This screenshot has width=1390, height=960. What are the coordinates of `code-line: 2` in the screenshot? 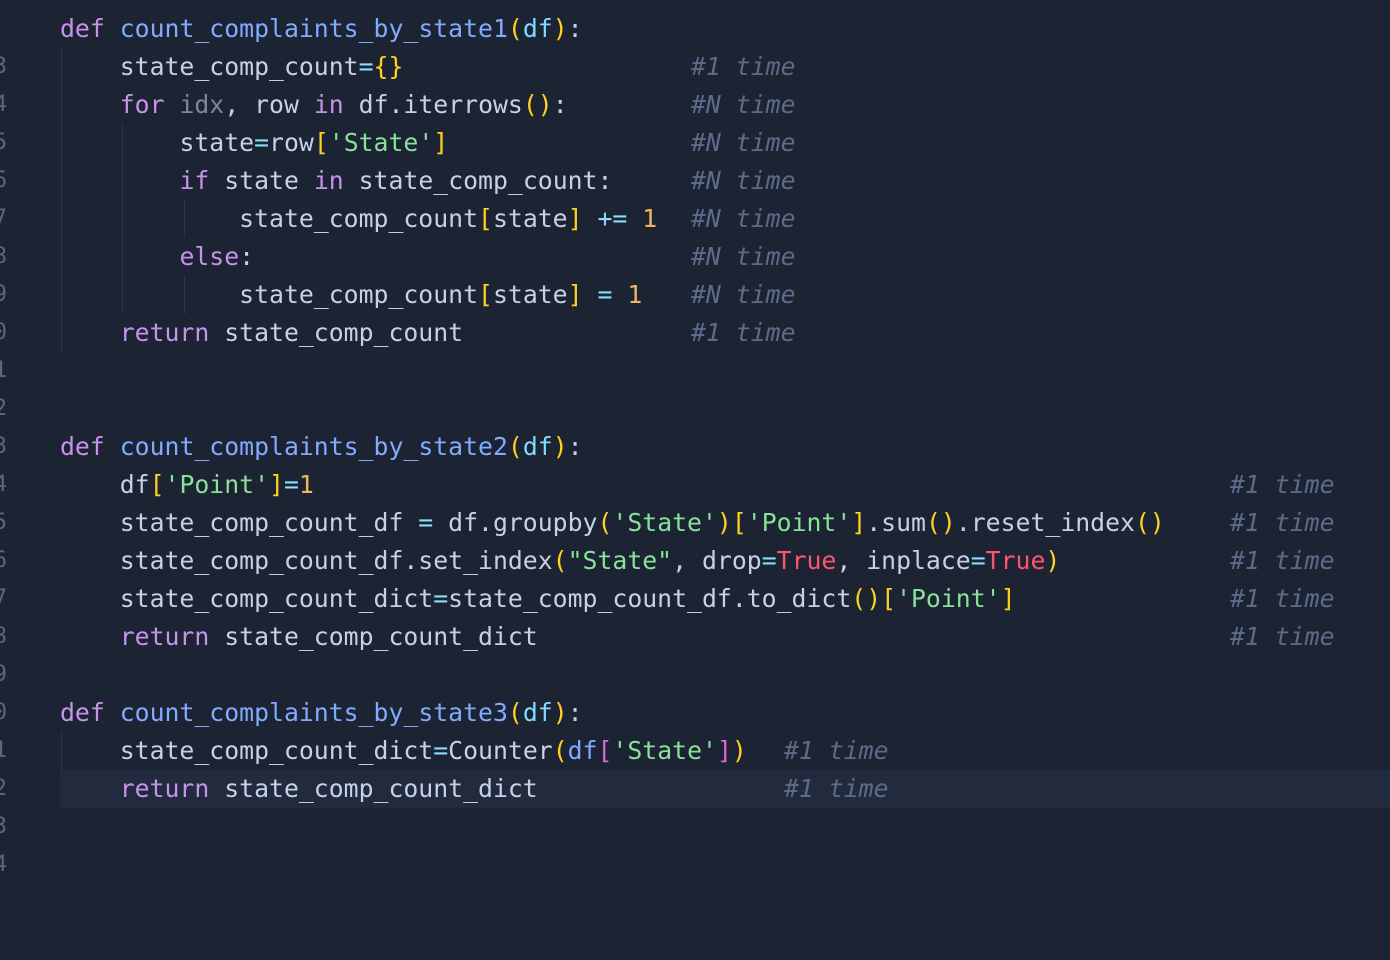 It's located at (695, 386).